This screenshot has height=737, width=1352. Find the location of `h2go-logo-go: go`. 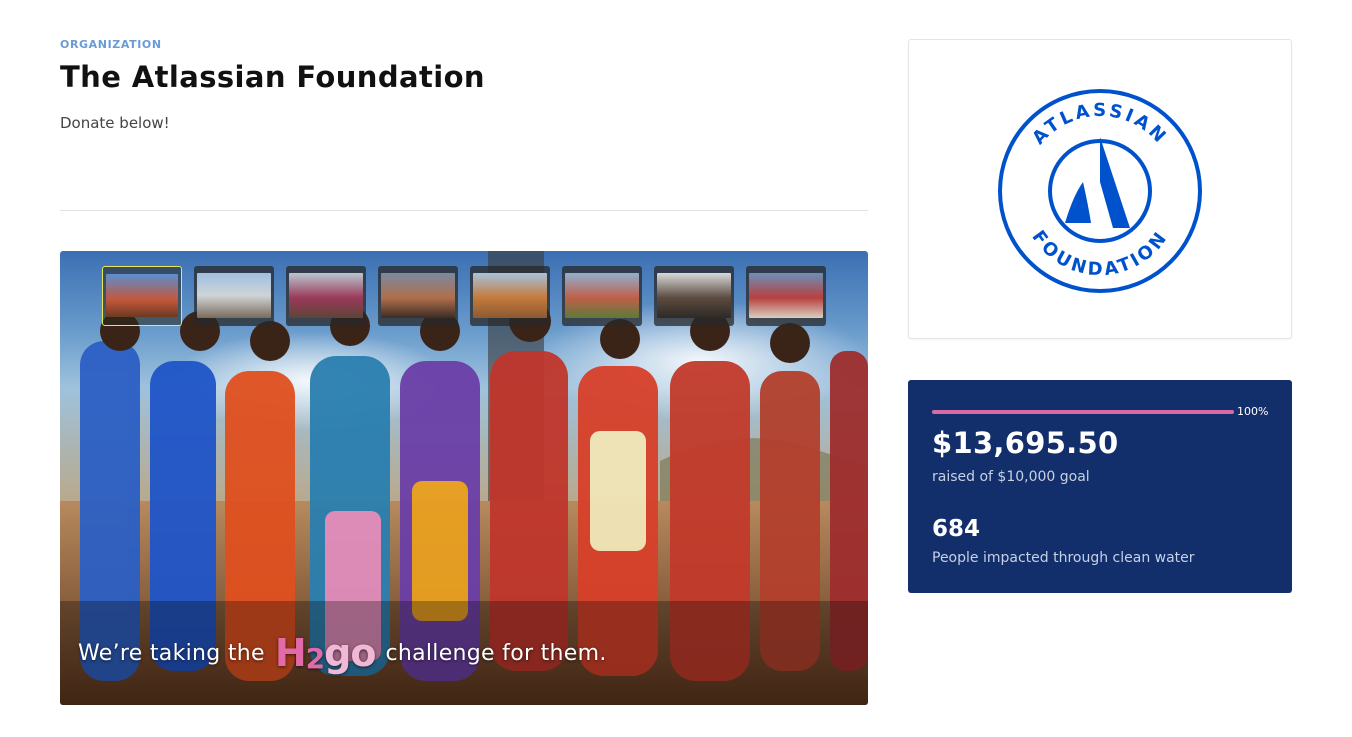

h2go-logo-go: go is located at coordinates (350, 653).